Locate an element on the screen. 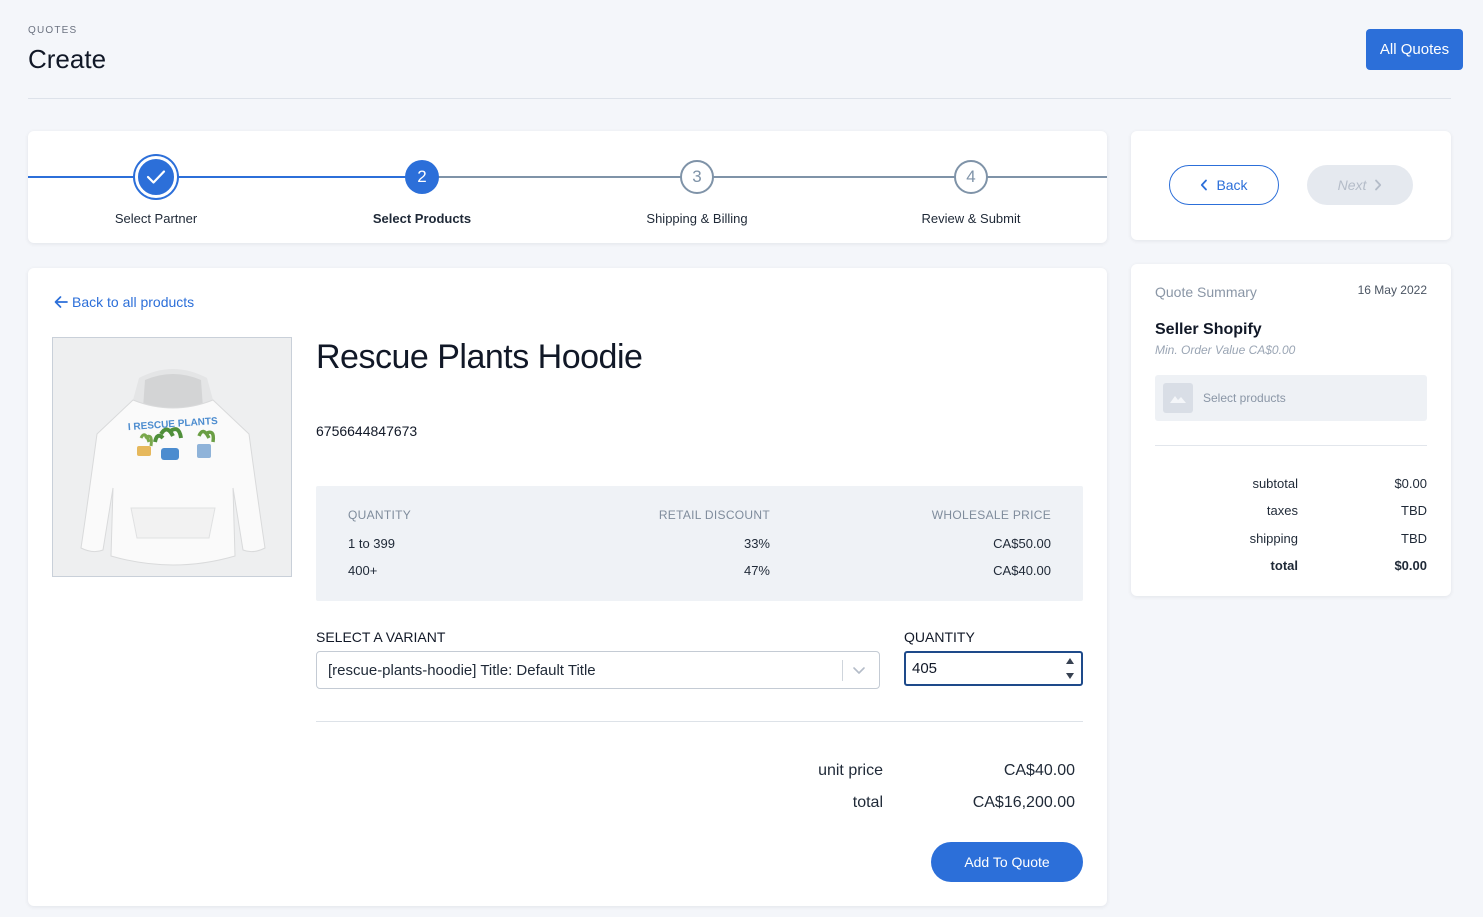  step-select-products: 2 Select Products is located at coordinates (422, 187).